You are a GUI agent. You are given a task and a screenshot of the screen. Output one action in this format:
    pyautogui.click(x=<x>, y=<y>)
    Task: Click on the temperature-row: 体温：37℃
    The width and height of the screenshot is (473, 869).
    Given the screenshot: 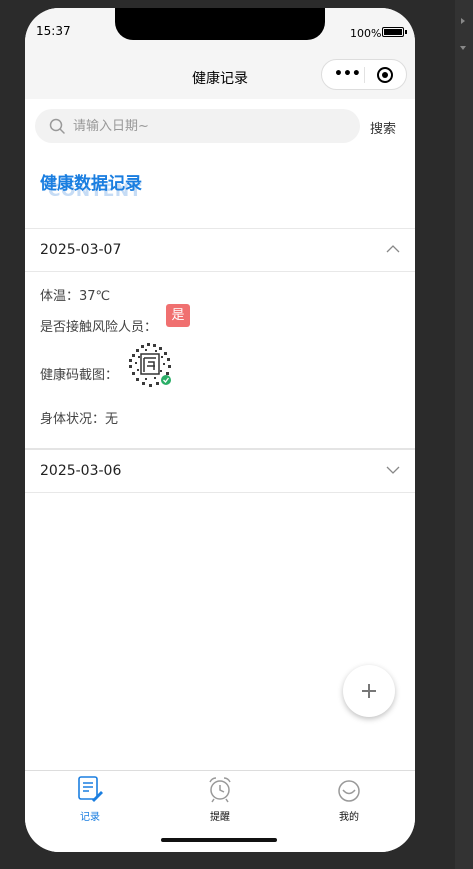 What is the action you would take?
    pyautogui.click(x=75, y=294)
    